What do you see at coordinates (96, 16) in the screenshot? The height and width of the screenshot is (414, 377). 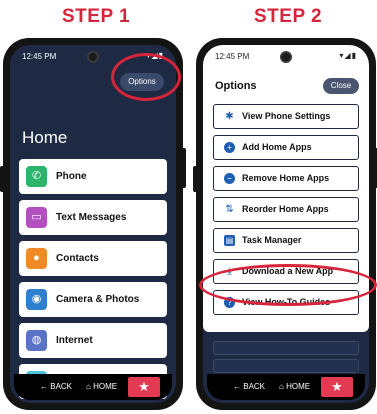 I see `step-1-title: STEP 1` at bounding box center [96, 16].